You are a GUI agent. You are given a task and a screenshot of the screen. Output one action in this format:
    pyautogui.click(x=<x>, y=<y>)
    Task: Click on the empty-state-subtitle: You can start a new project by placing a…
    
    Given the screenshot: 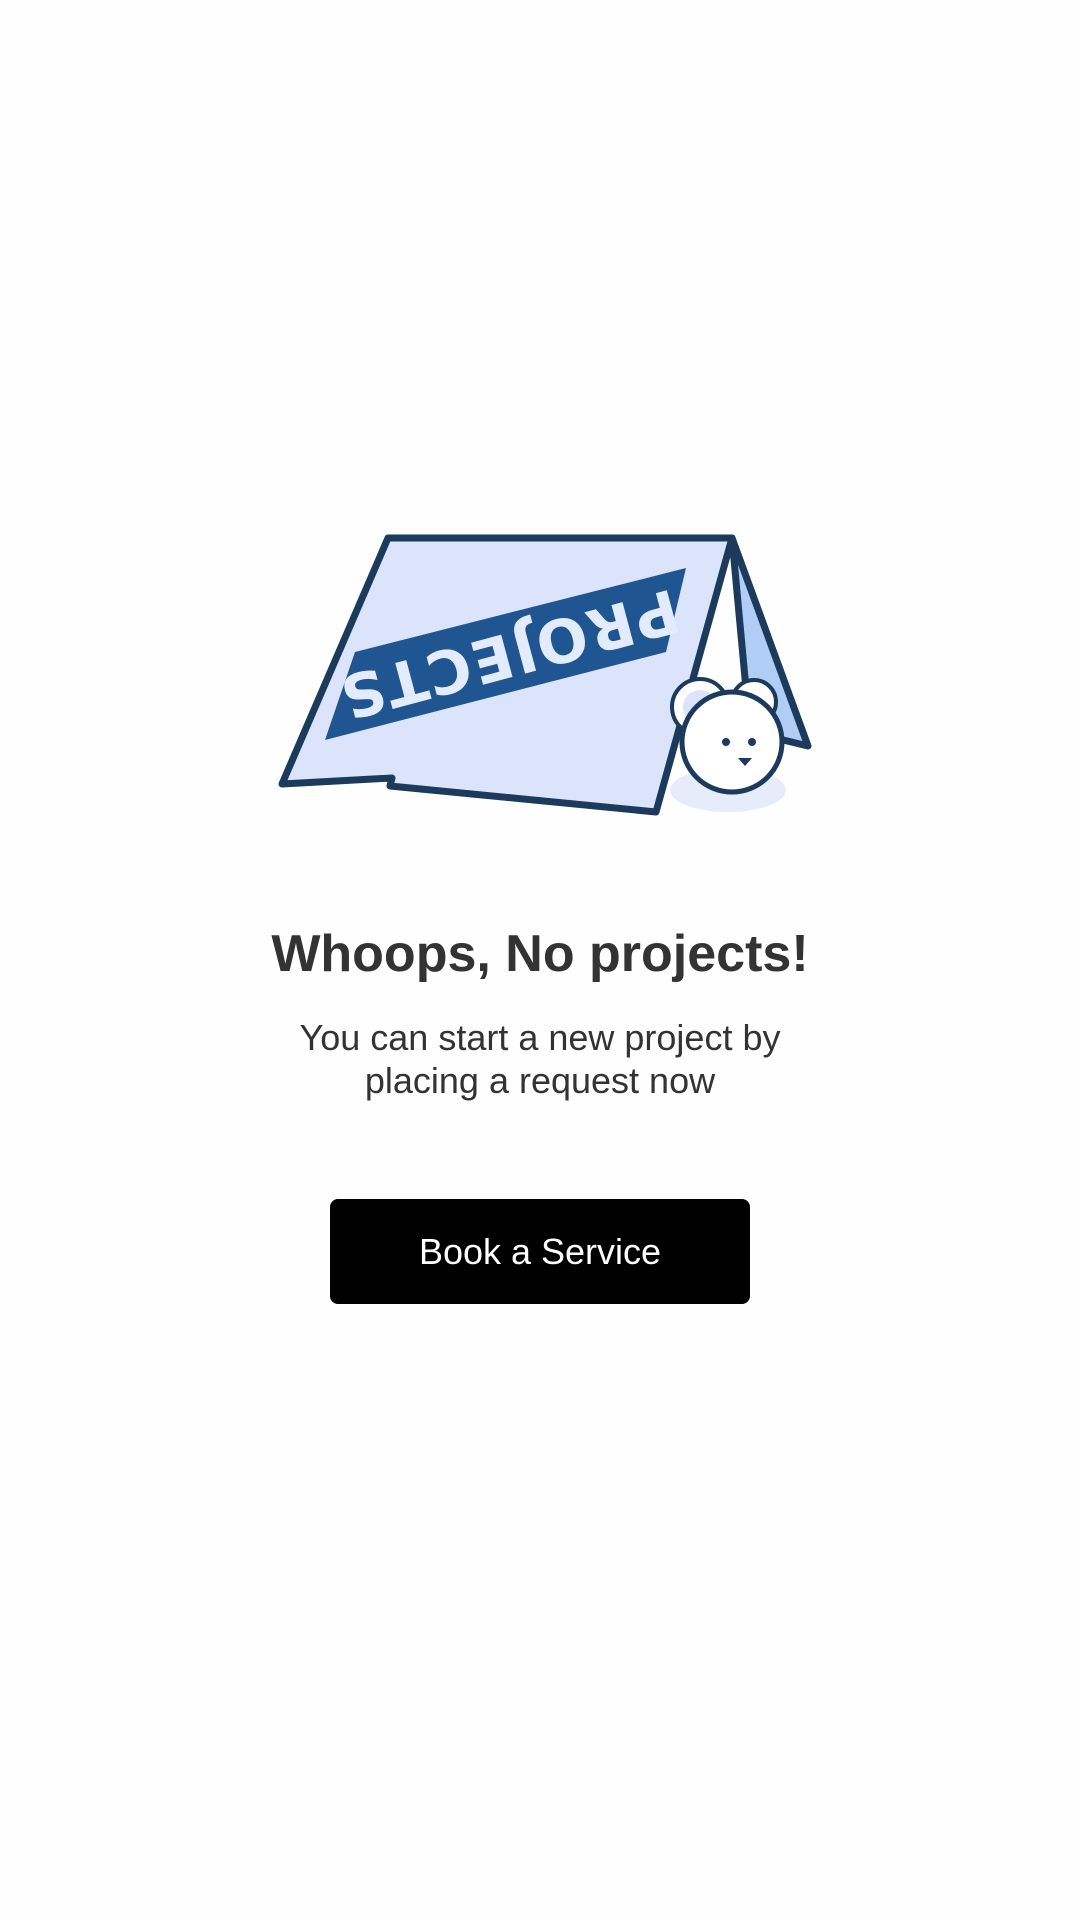 What is the action you would take?
    pyautogui.click(x=540, y=1059)
    